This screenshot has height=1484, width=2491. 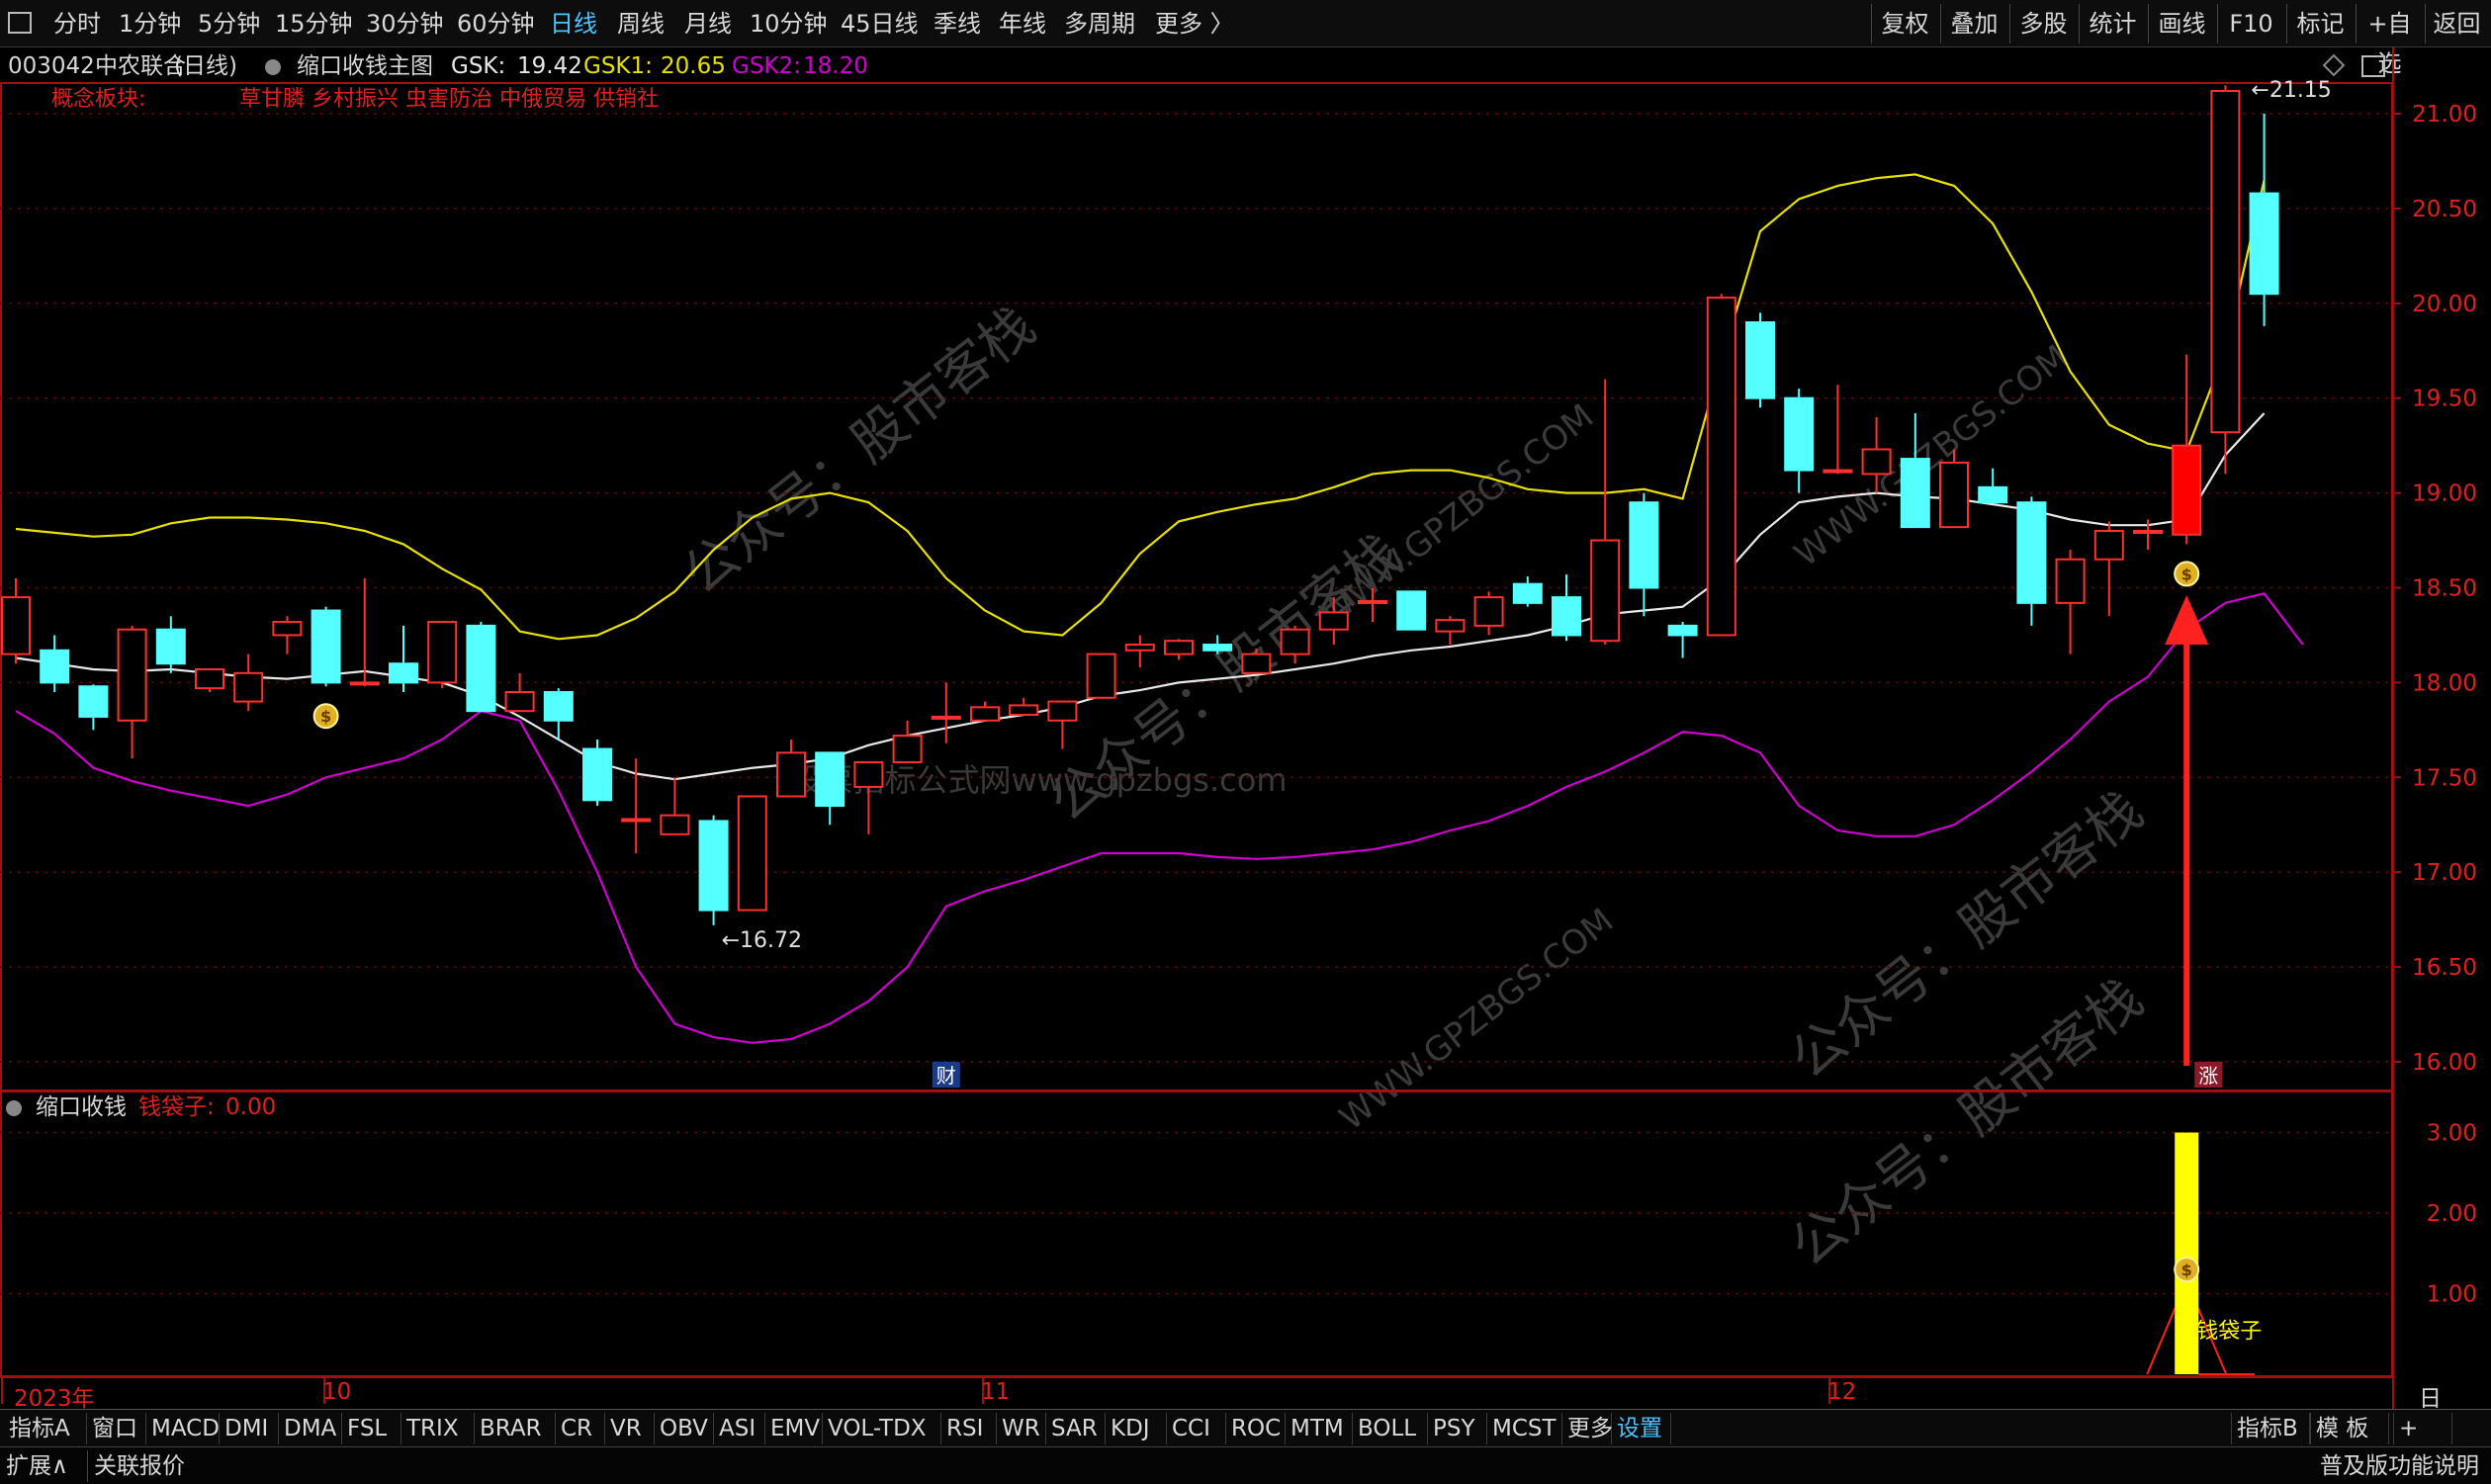 I want to click on indicator-tab-13: VOL-TDX, so click(x=882, y=1428).